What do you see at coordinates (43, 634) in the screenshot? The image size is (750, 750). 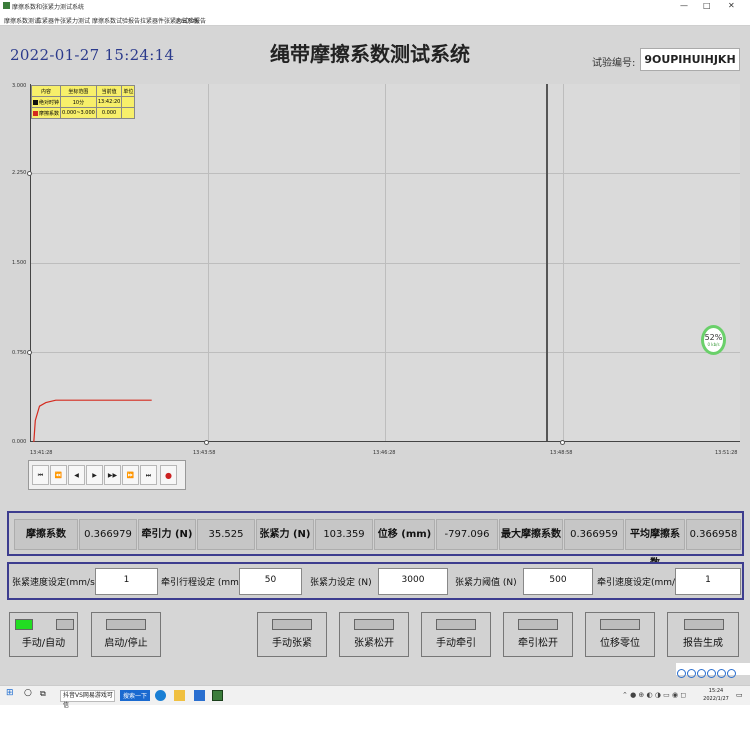 I see `manual-auto-button: 手动/自动` at bounding box center [43, 634].